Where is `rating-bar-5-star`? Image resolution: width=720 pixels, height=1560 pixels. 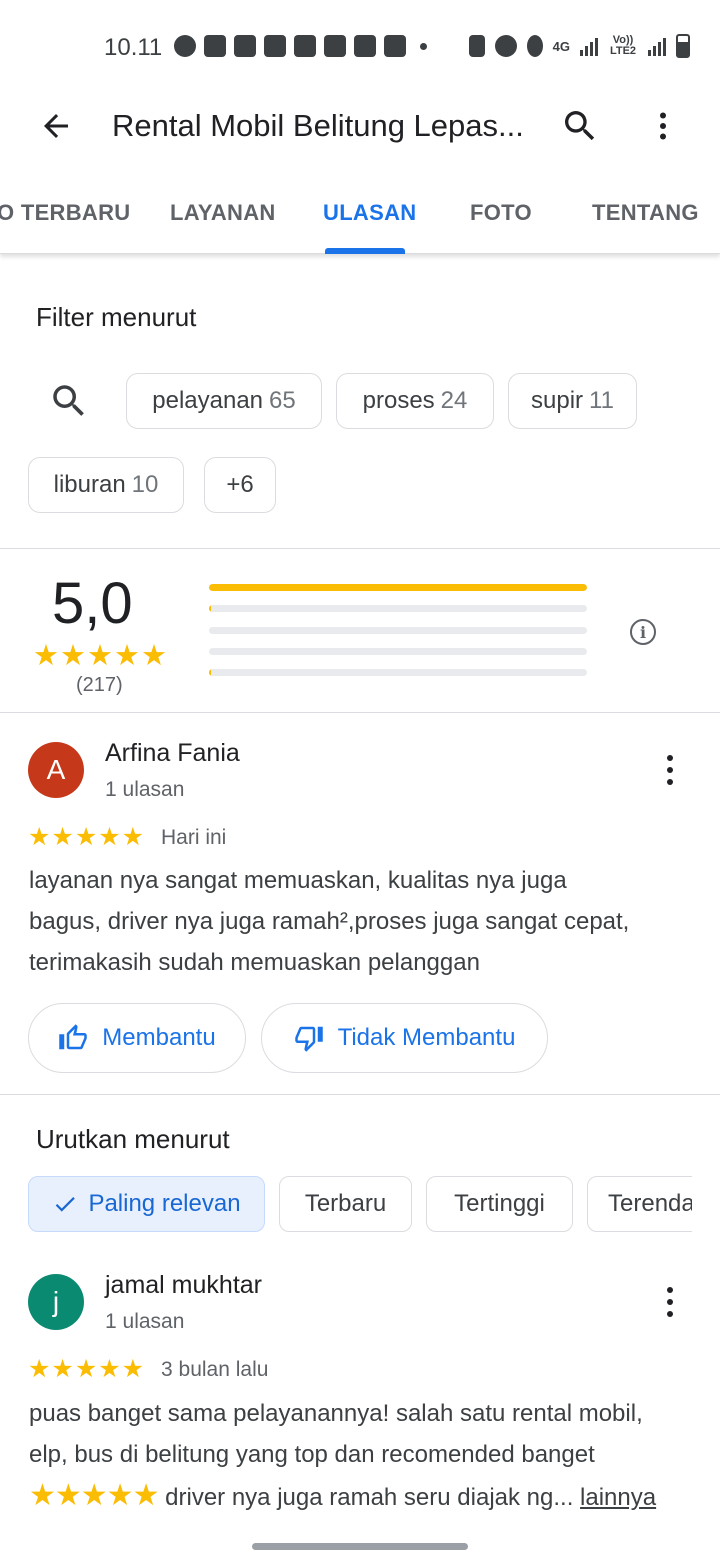 rating-bar-5-star is located at coordinates (398, 587).